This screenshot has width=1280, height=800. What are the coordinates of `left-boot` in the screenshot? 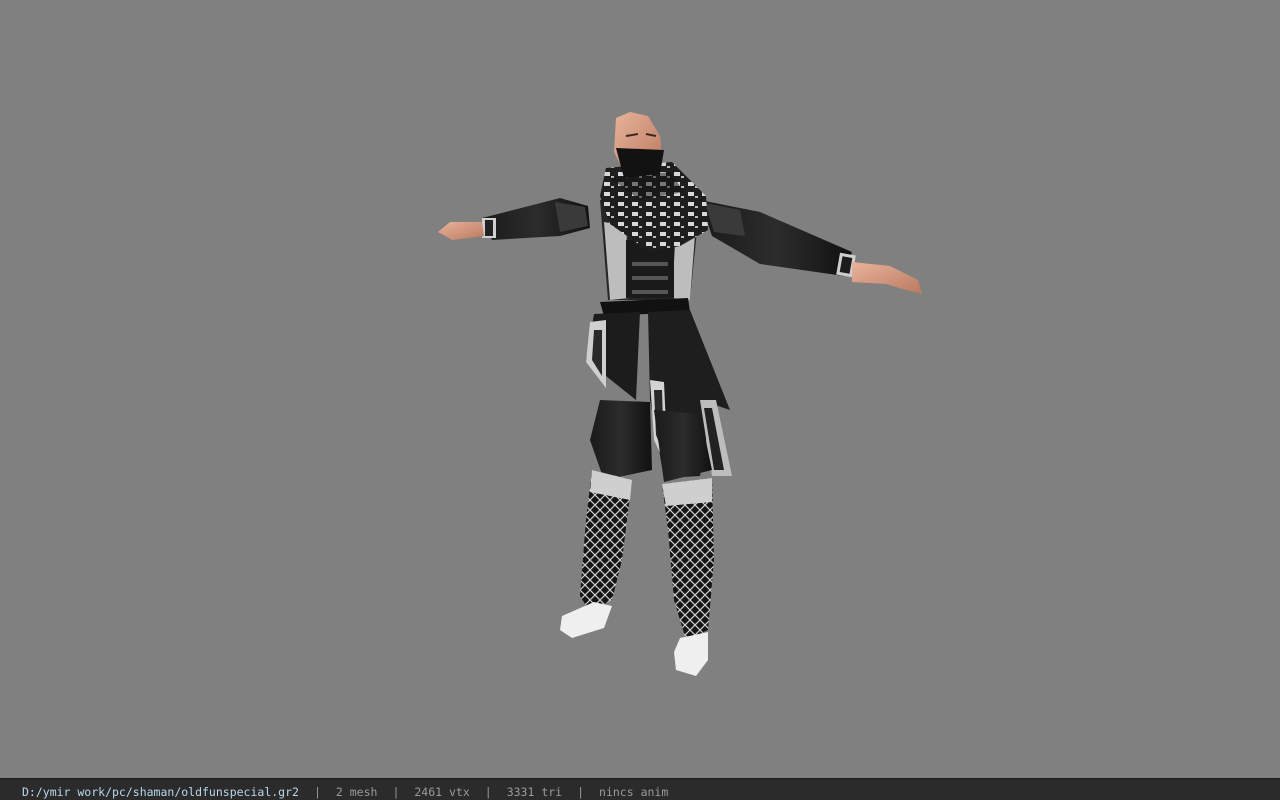 It's located at (596, 554).